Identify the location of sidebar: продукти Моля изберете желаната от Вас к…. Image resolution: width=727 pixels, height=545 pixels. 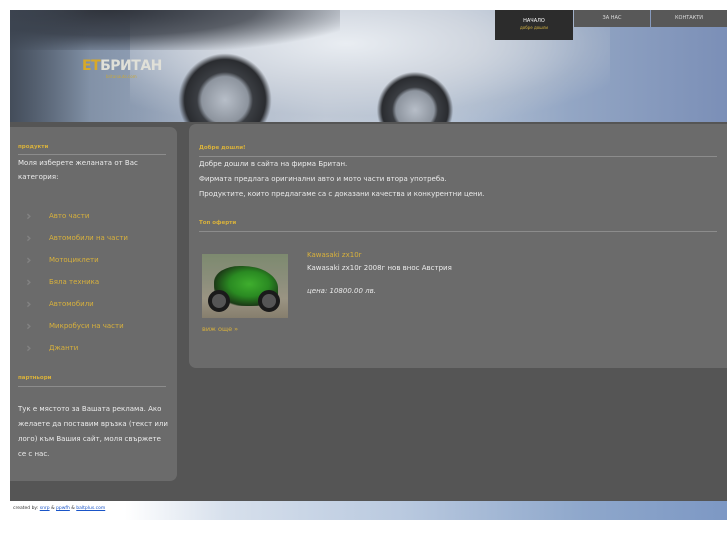
(93, 304).